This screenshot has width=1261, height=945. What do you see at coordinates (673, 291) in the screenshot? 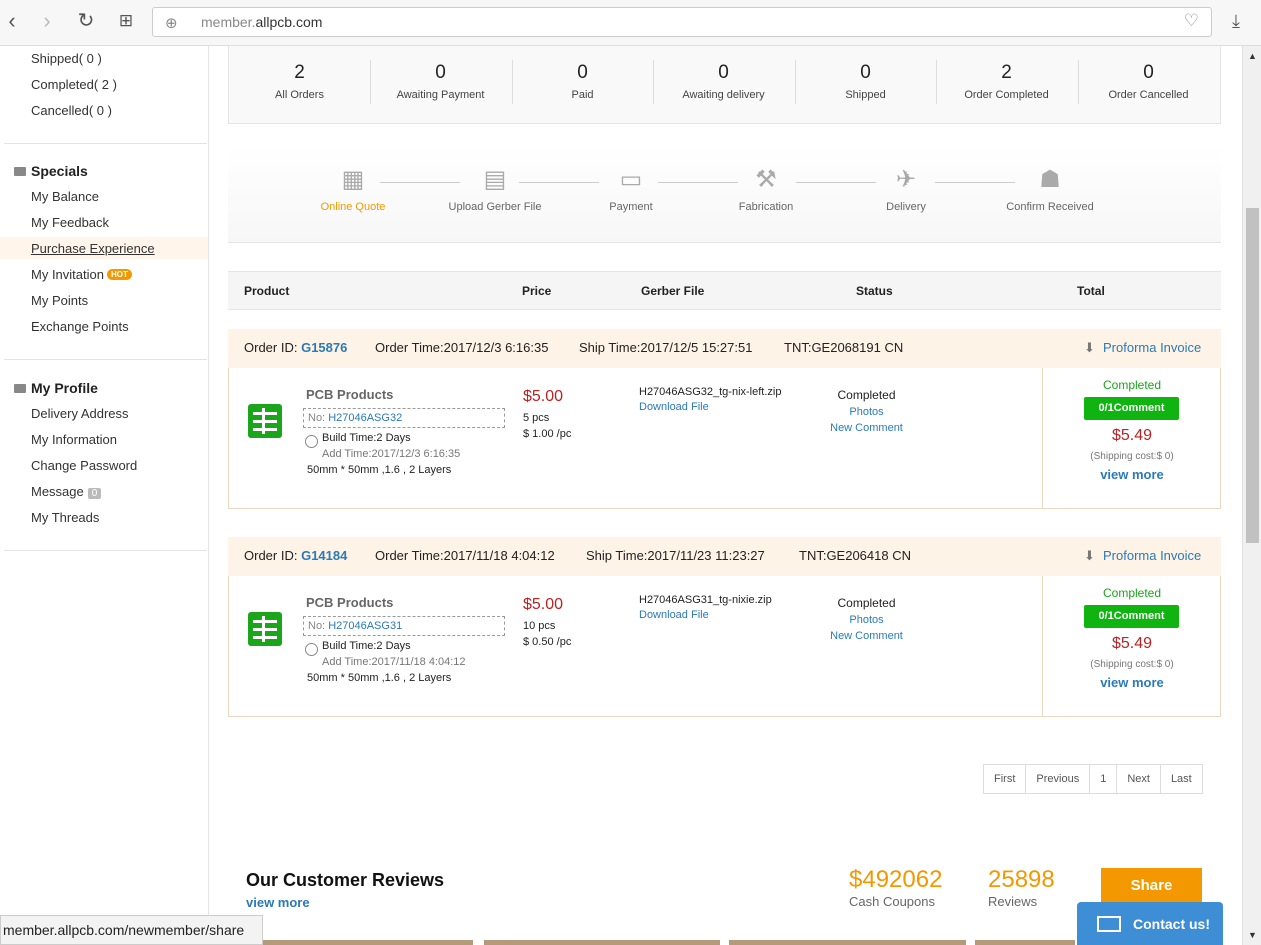
I see `th-gerber: Gerber File` at bounding box center [673, 291].